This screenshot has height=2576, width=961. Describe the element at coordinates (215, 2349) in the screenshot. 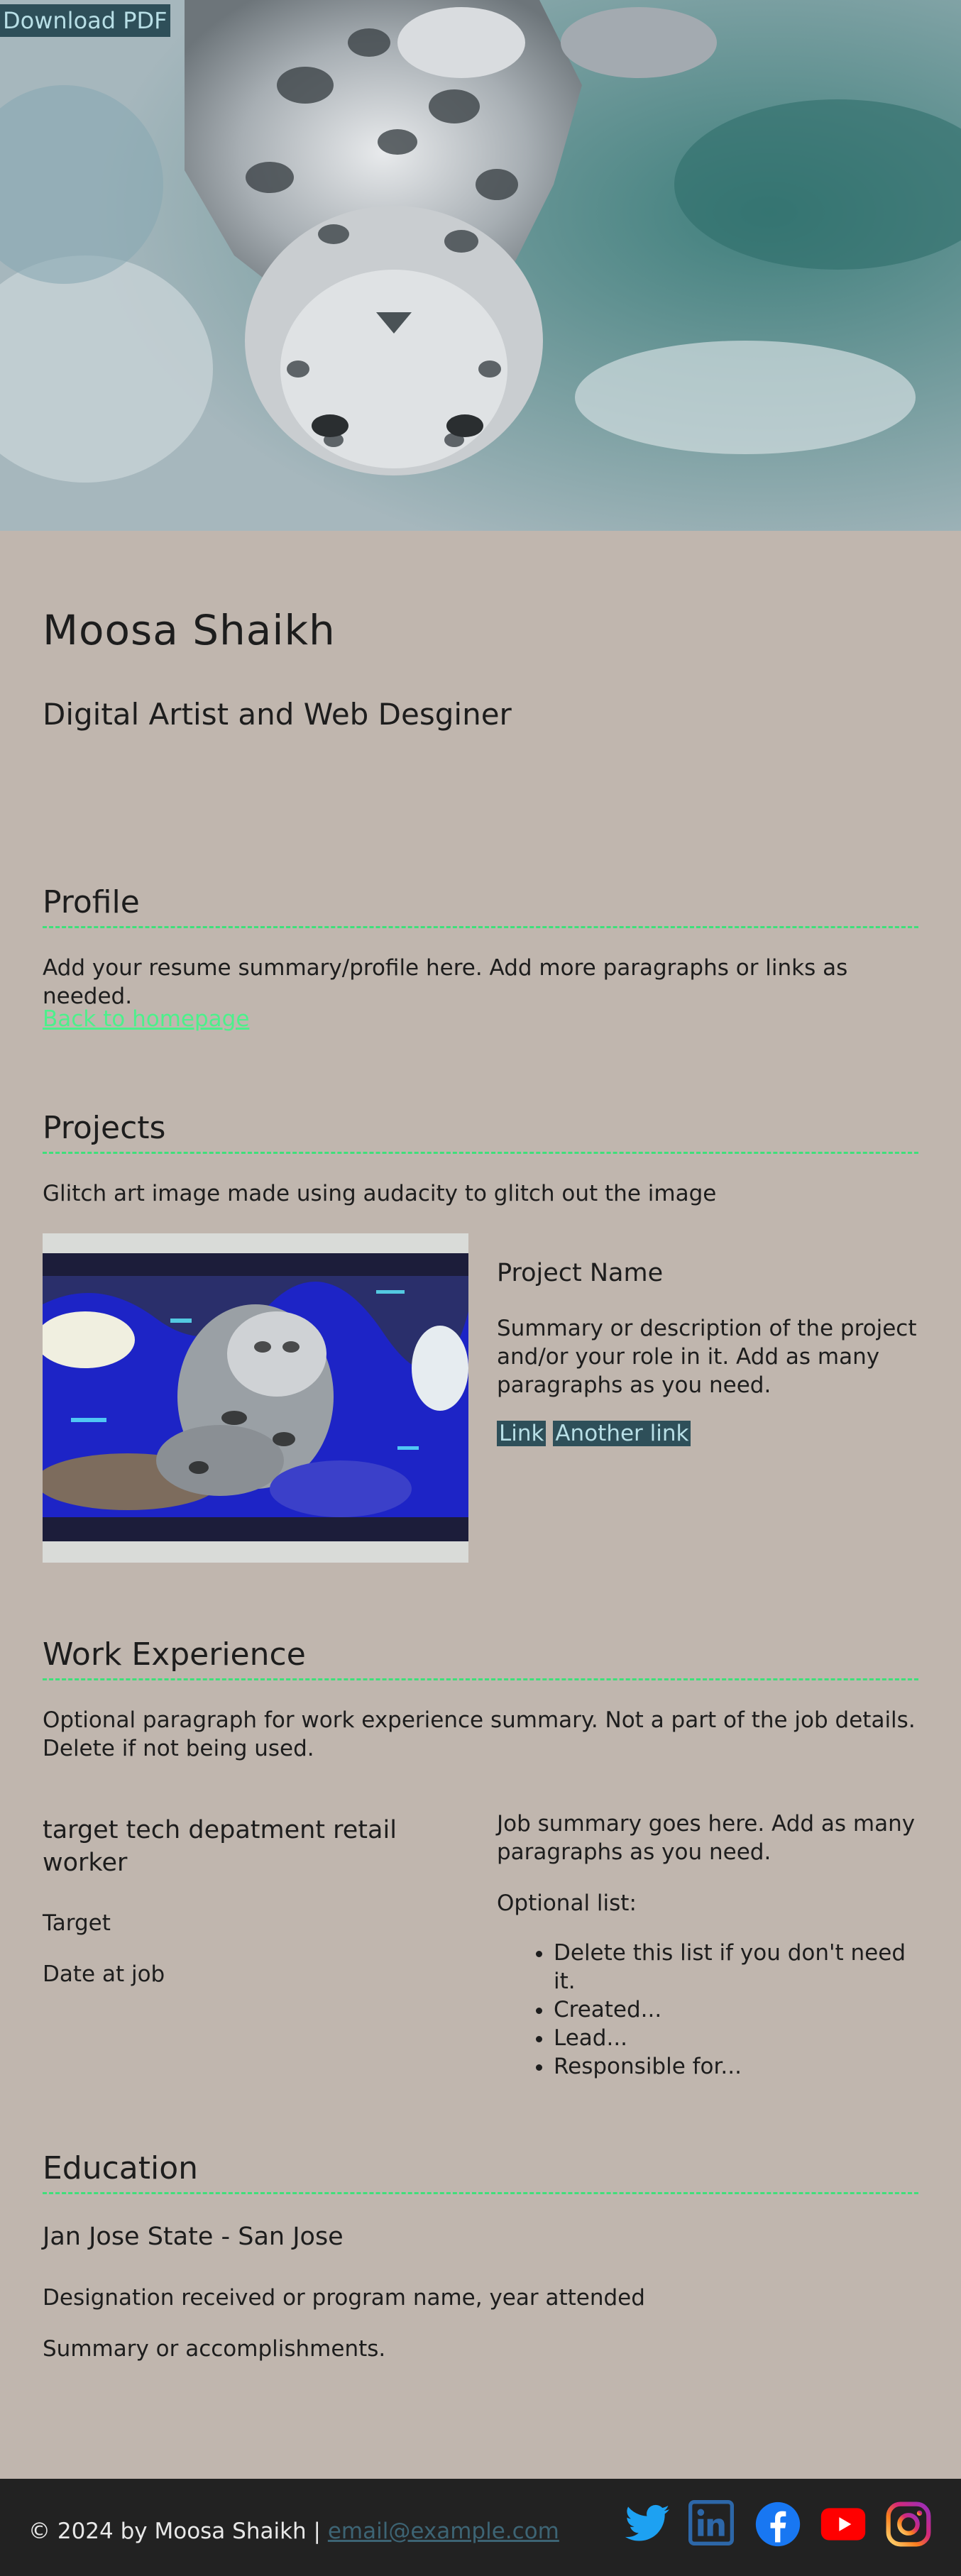

I see `education-summary: Summary or accomplishments.` at that location.